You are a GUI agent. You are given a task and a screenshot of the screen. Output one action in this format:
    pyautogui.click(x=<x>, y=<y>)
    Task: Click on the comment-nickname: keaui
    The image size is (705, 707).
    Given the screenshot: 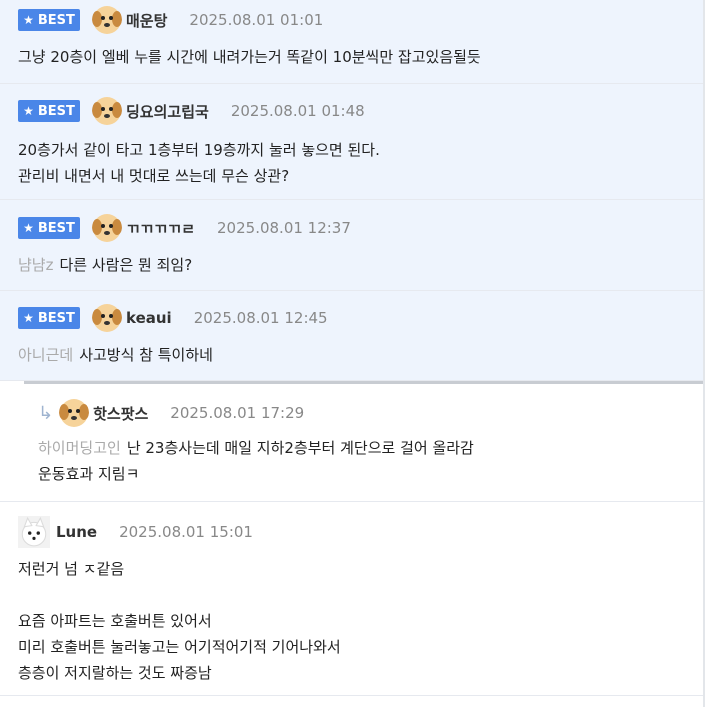 What is the action you would take?
    pyautogui.click(x=149, y=318)
    